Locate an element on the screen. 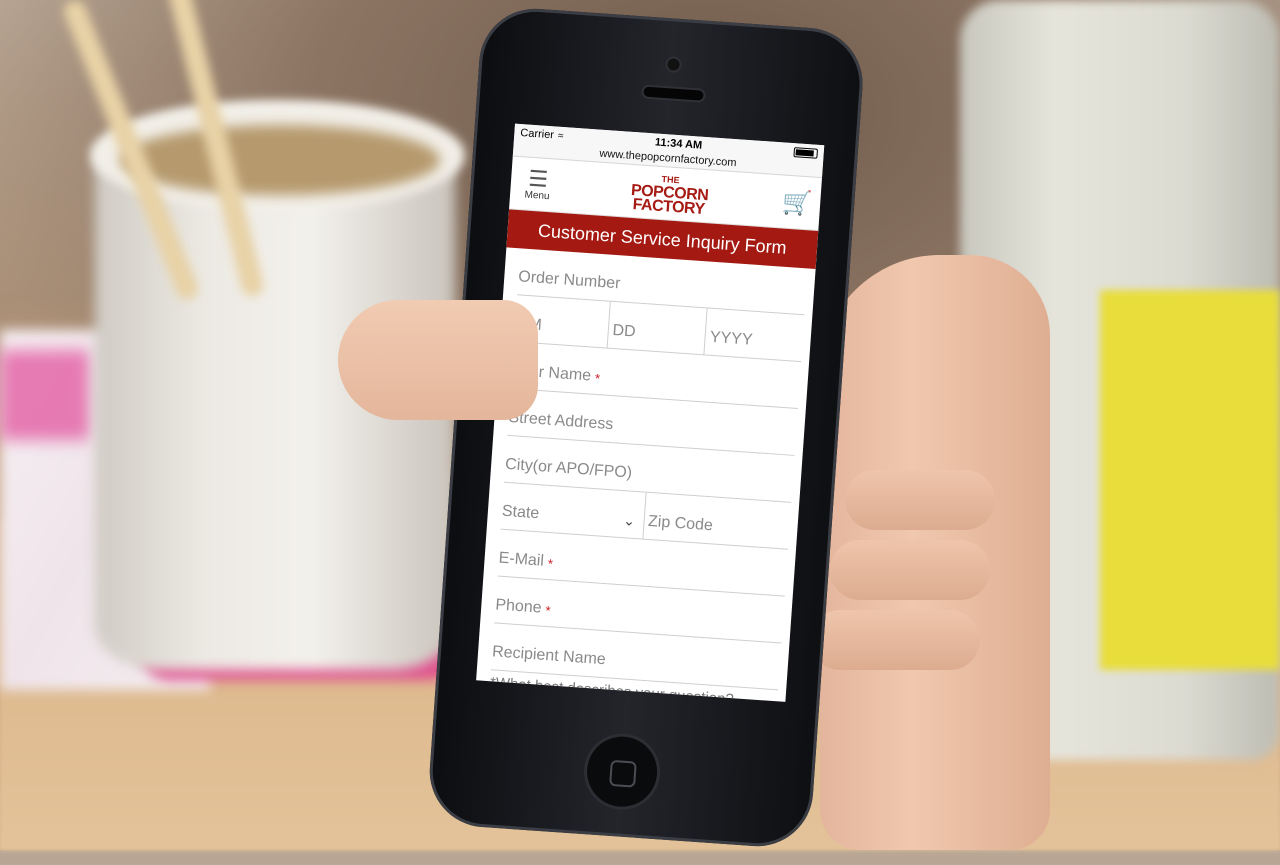 The width and height of the screenshot is (1280, 865). camera-icon is located at coordinates (673, 64).